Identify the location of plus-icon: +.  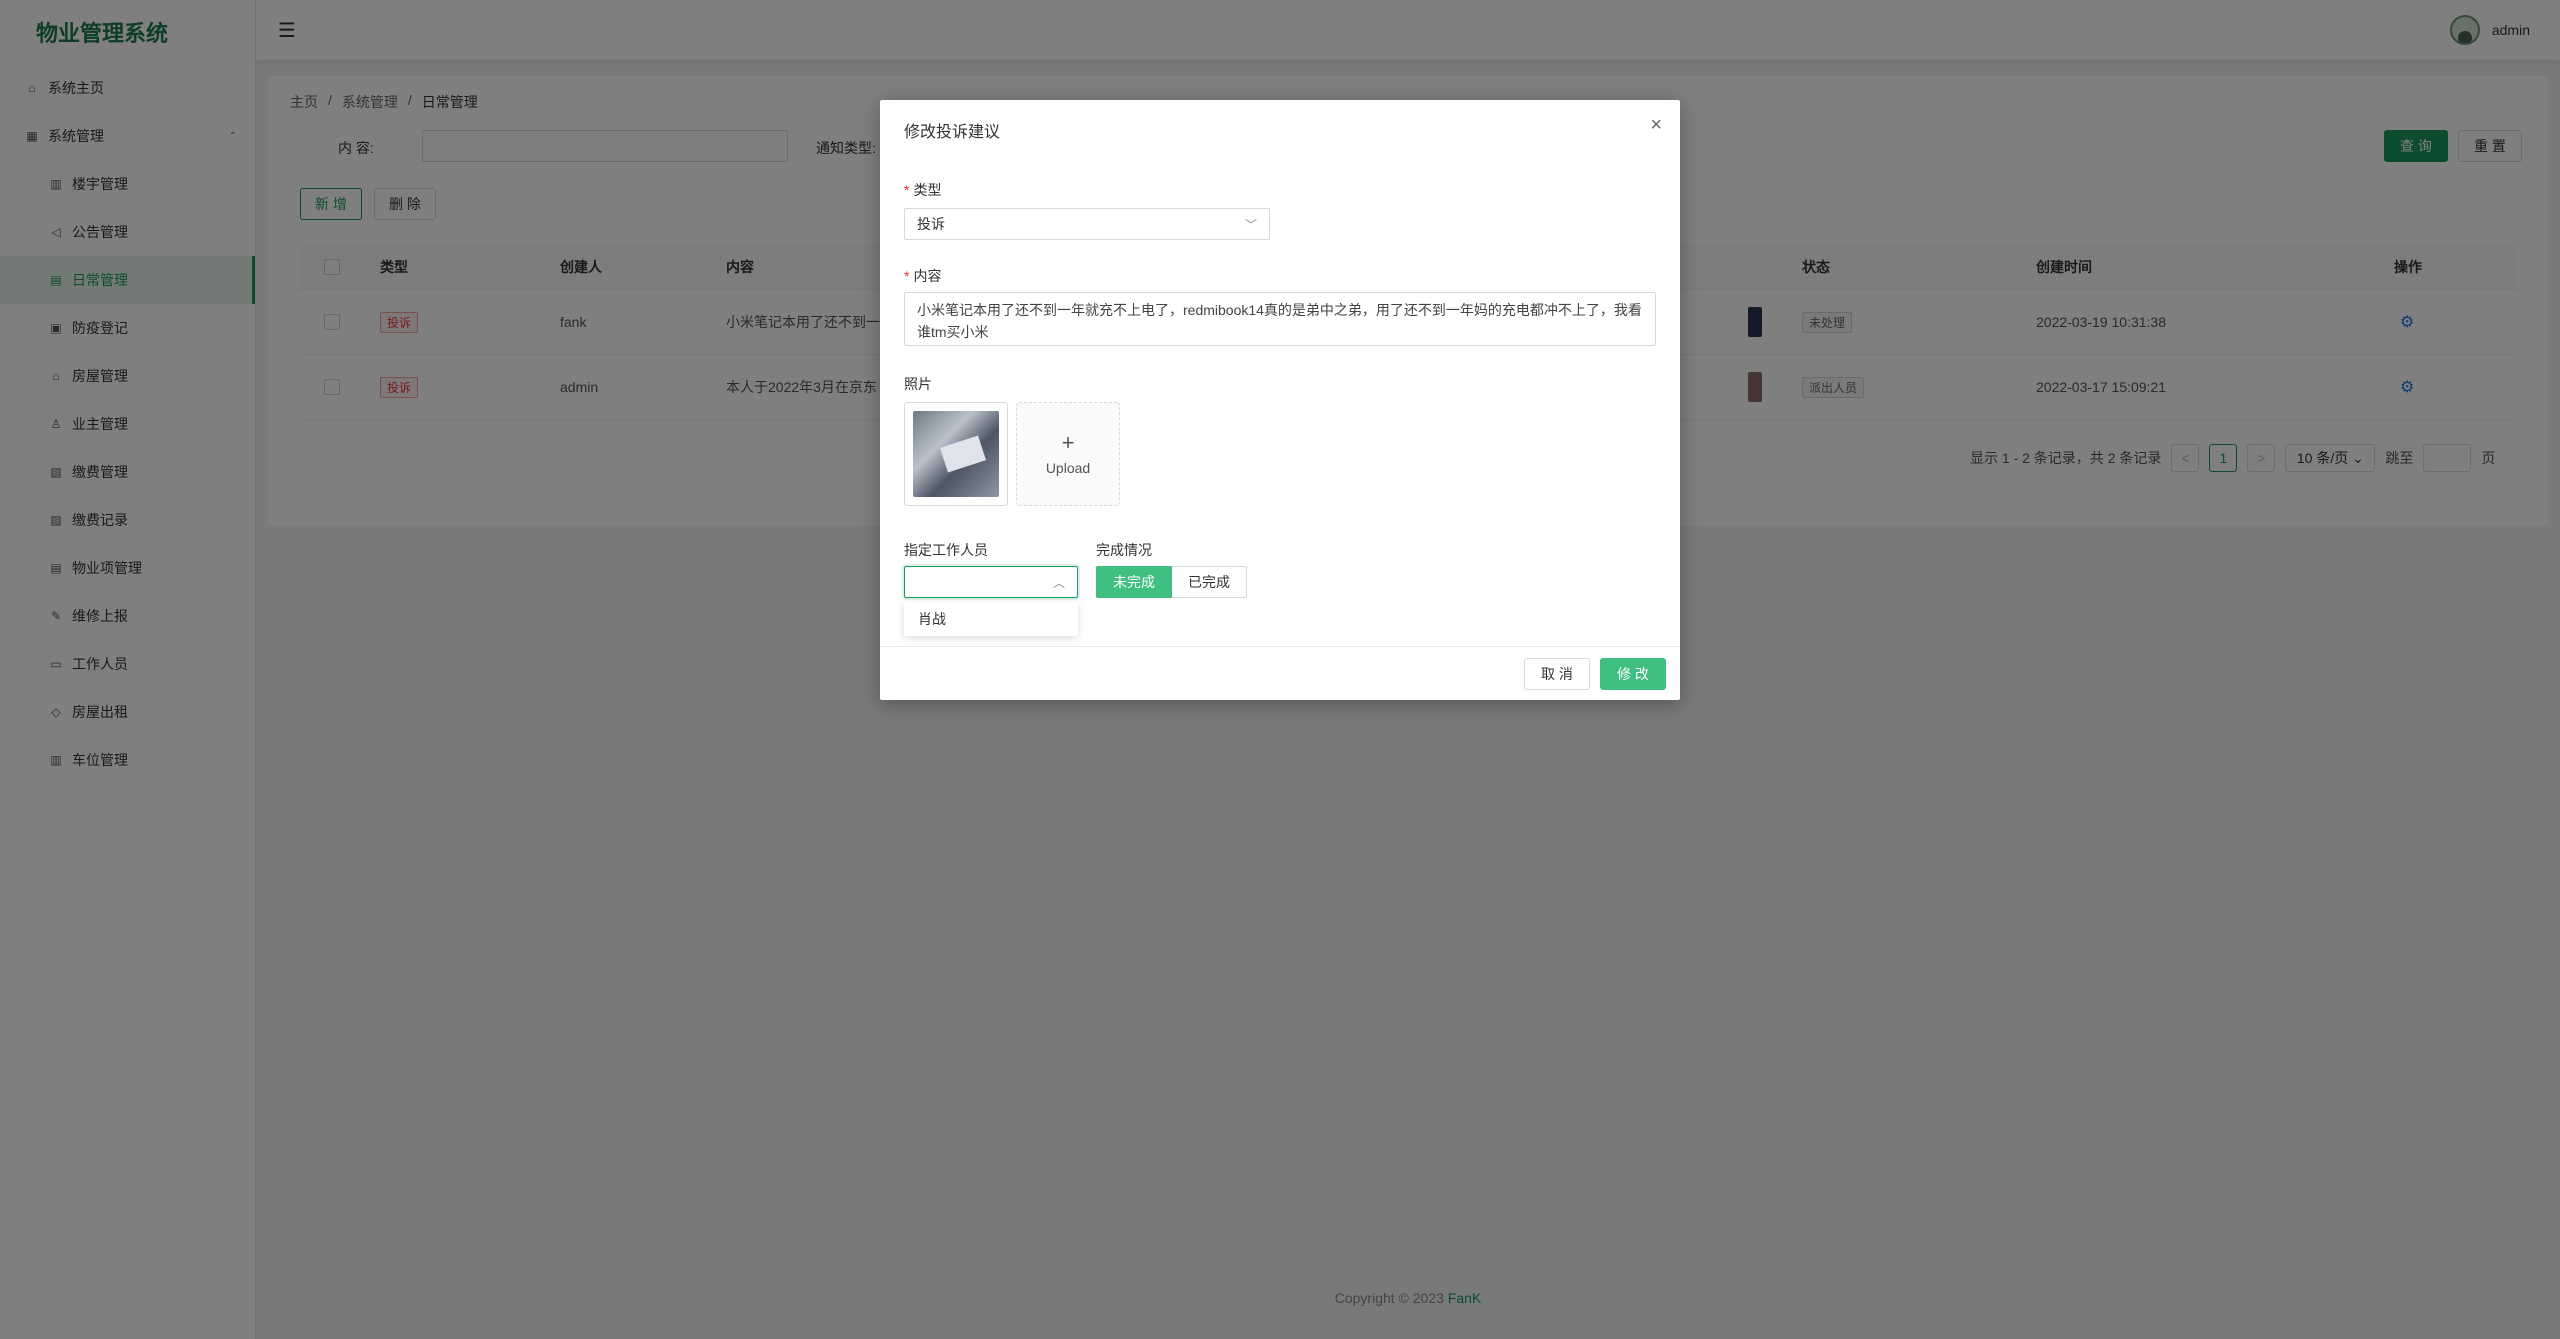
(1068, 442).